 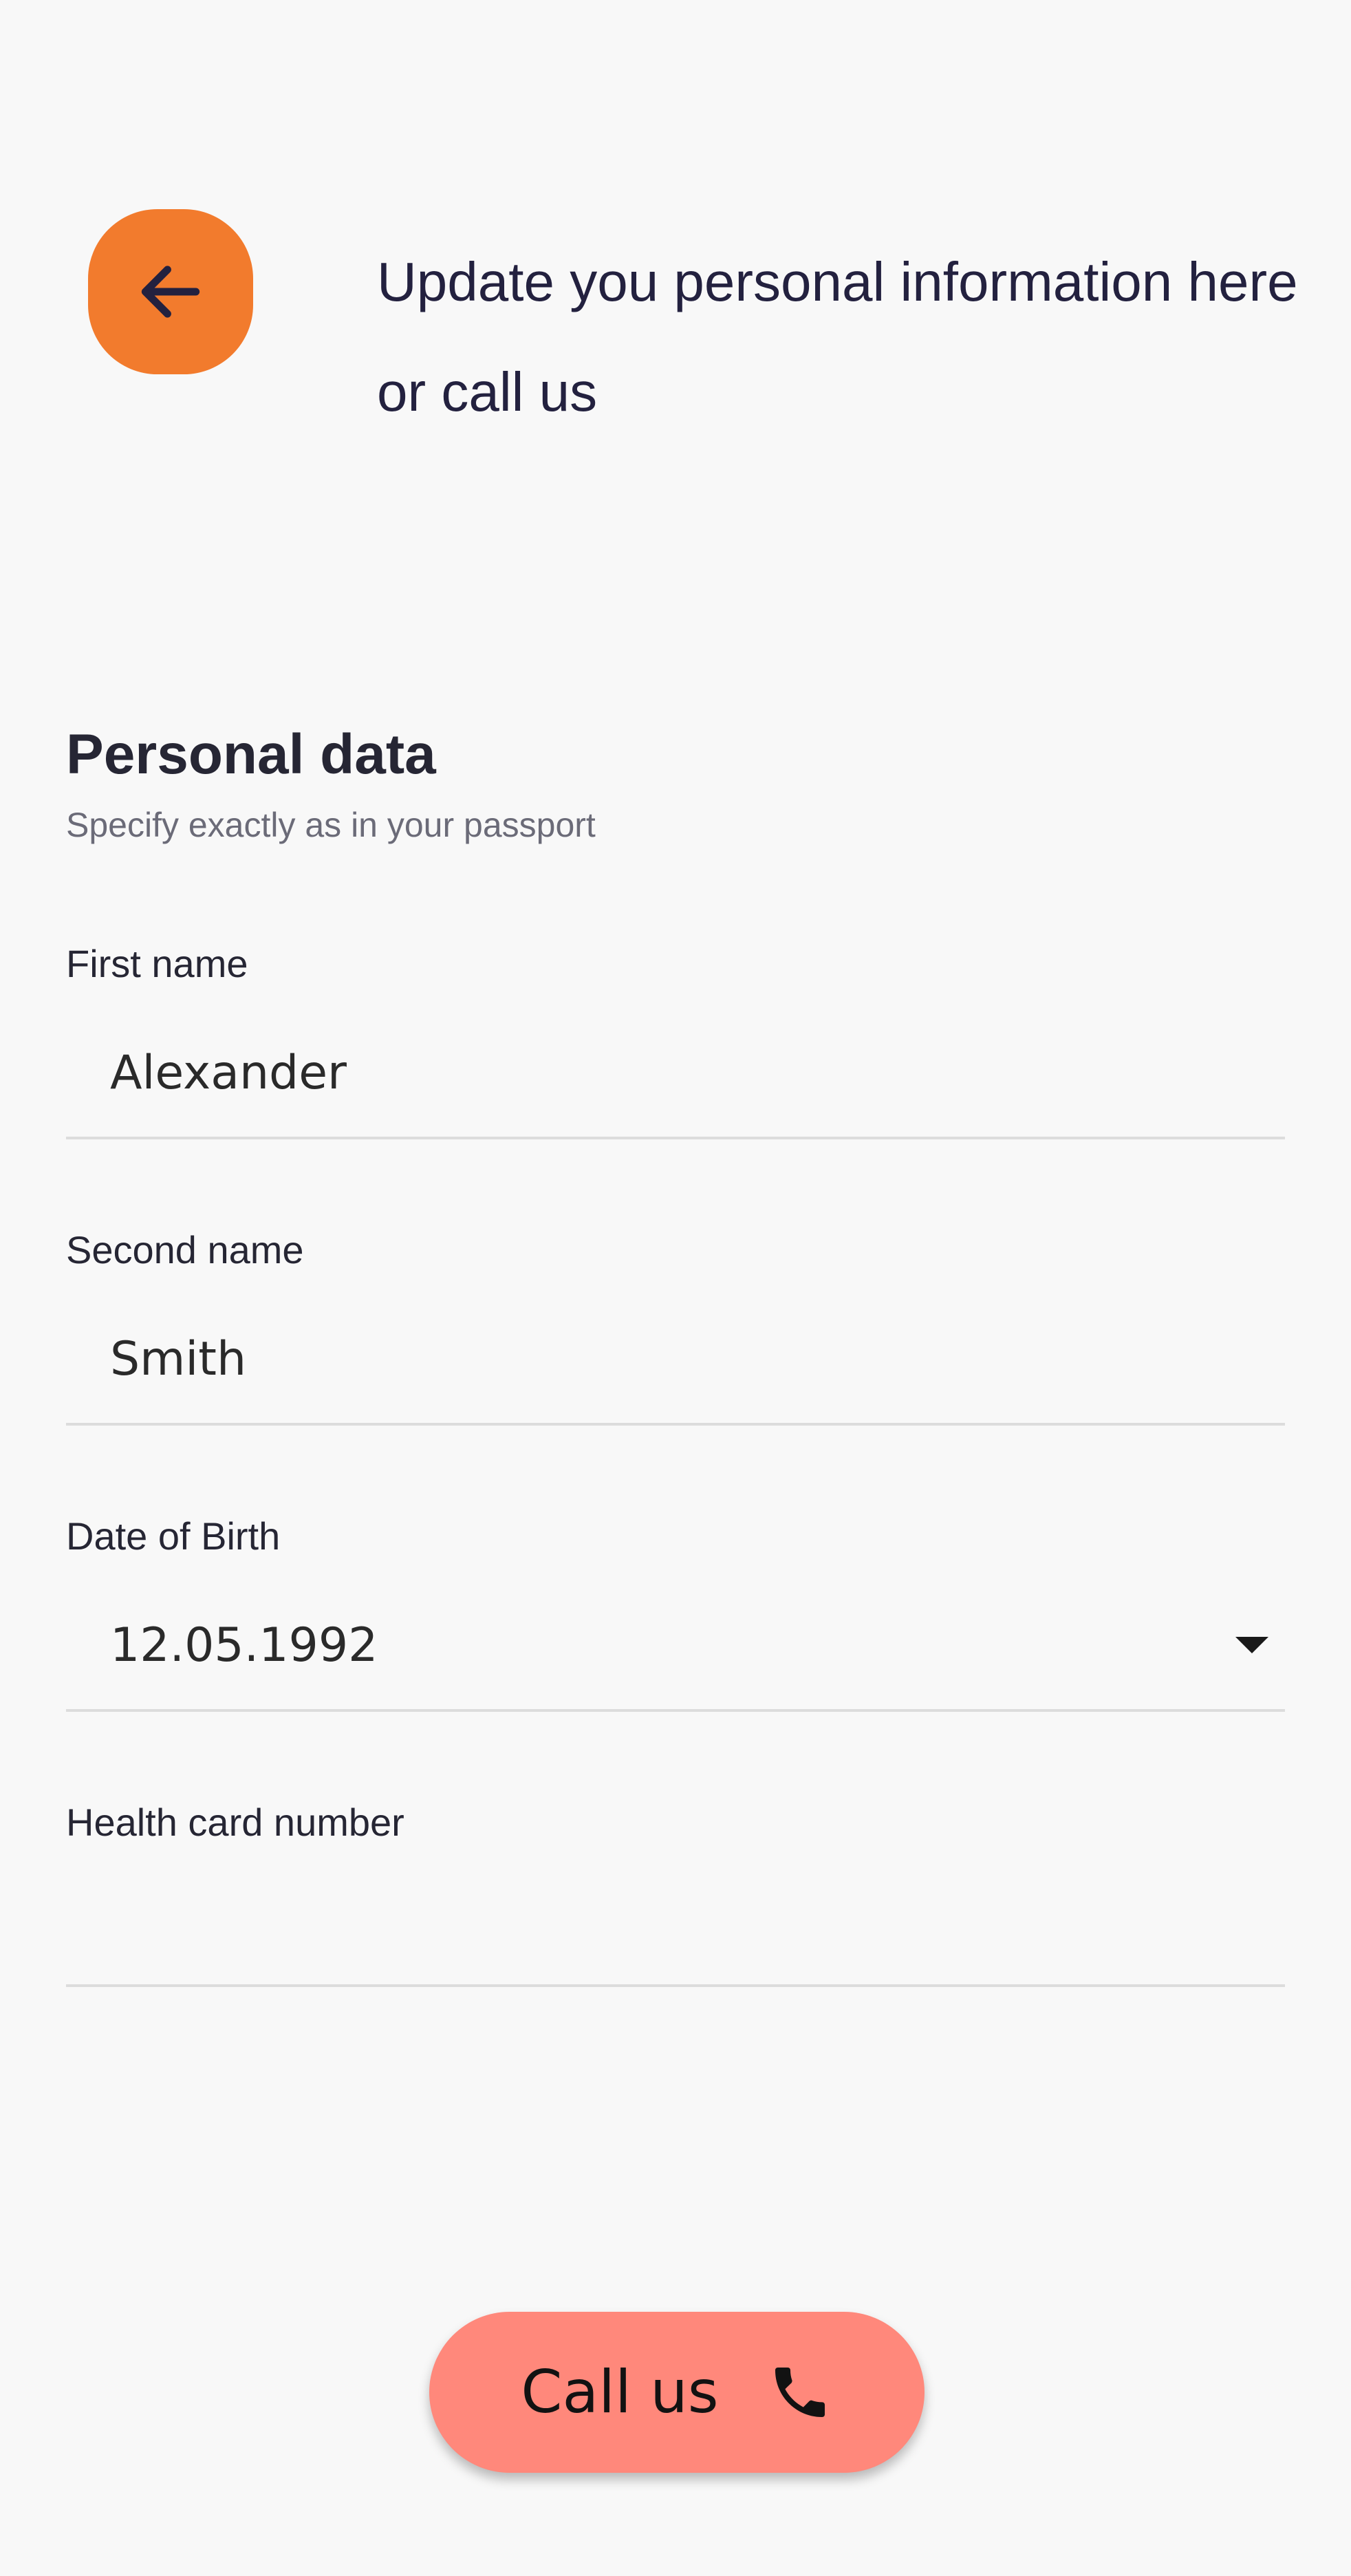 I want to click on second-name-field: Second name Smith, so click(x=675, y=1326).